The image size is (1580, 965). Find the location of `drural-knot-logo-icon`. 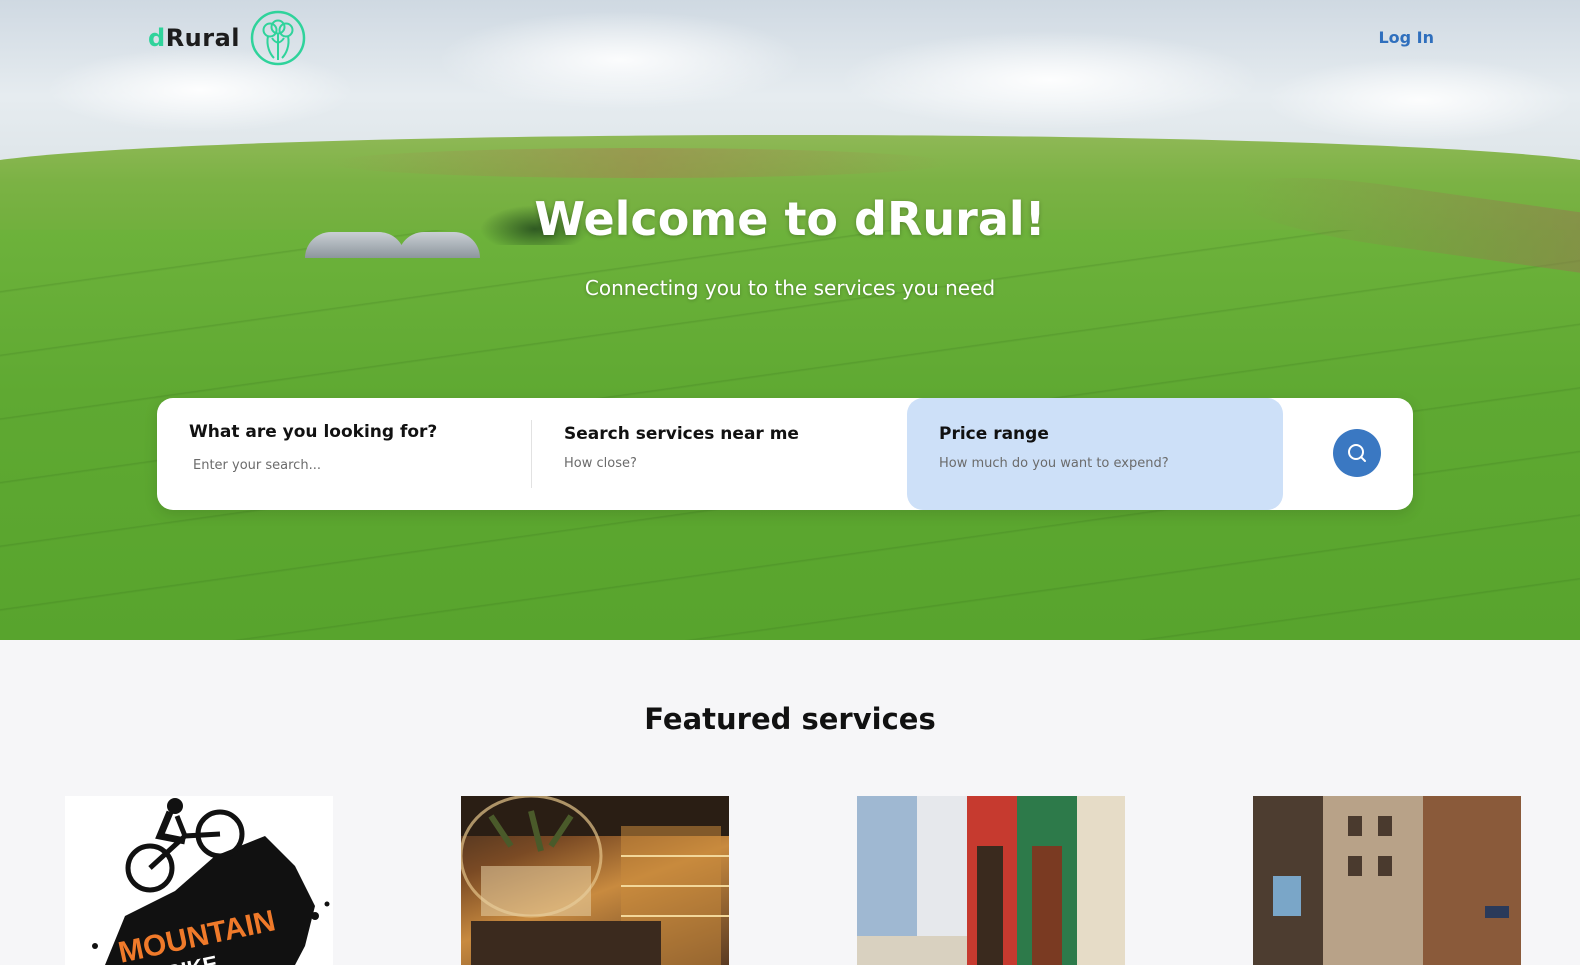

drural-knot-logo-icon is located at coordinates (278, 38).